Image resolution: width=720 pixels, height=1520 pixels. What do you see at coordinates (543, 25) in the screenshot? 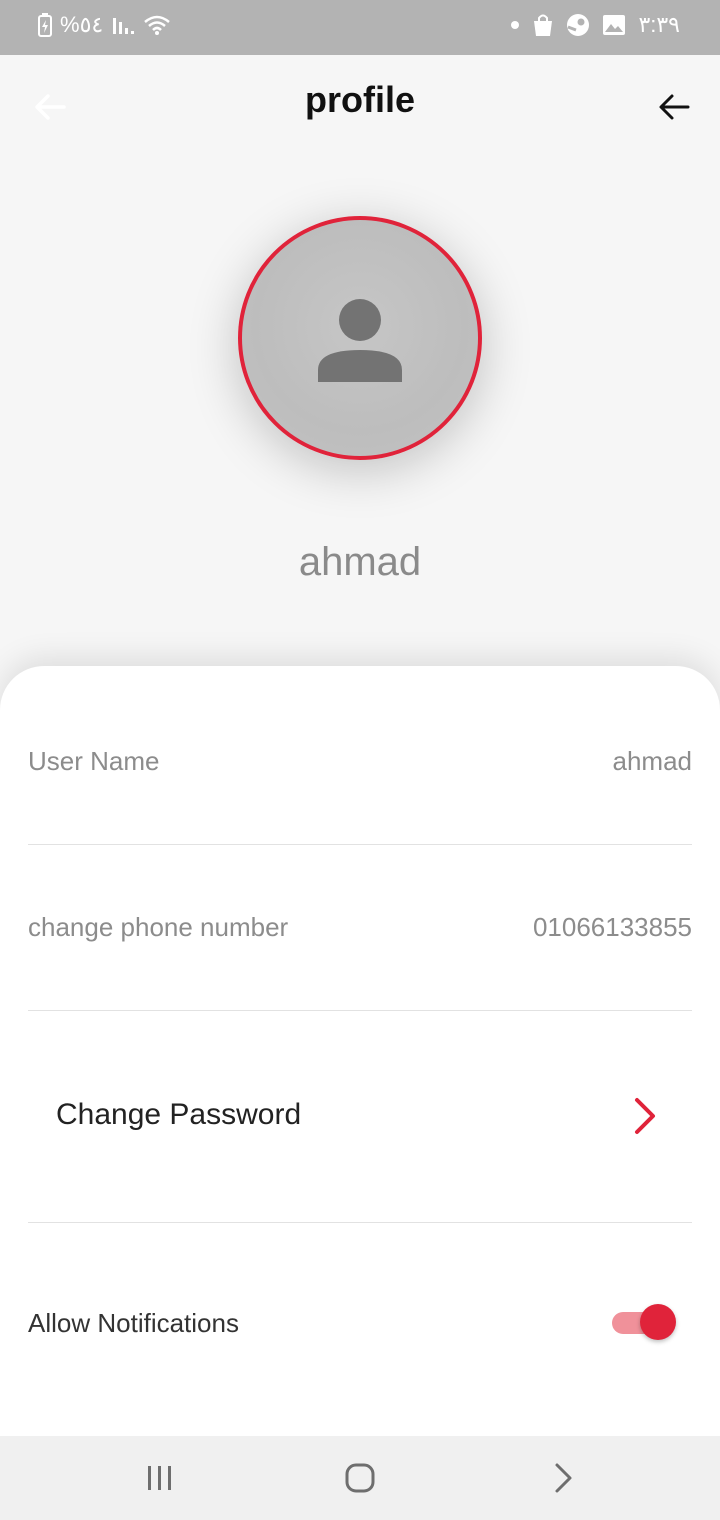
I see `shopping-bag-icon` at bounding box center [543, 25].